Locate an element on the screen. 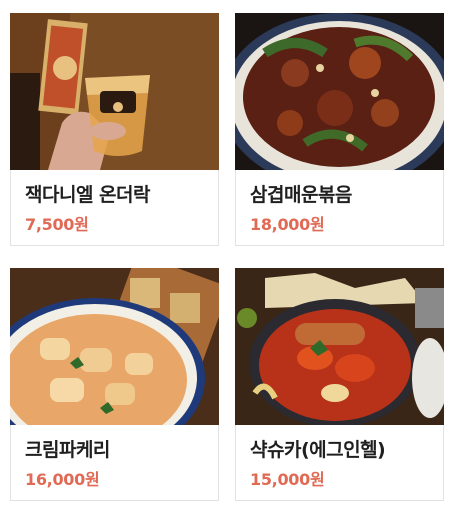 This screenshot has height=506, width=457. menu-item-price: 7,500원 is located at coordinates (57, 224).